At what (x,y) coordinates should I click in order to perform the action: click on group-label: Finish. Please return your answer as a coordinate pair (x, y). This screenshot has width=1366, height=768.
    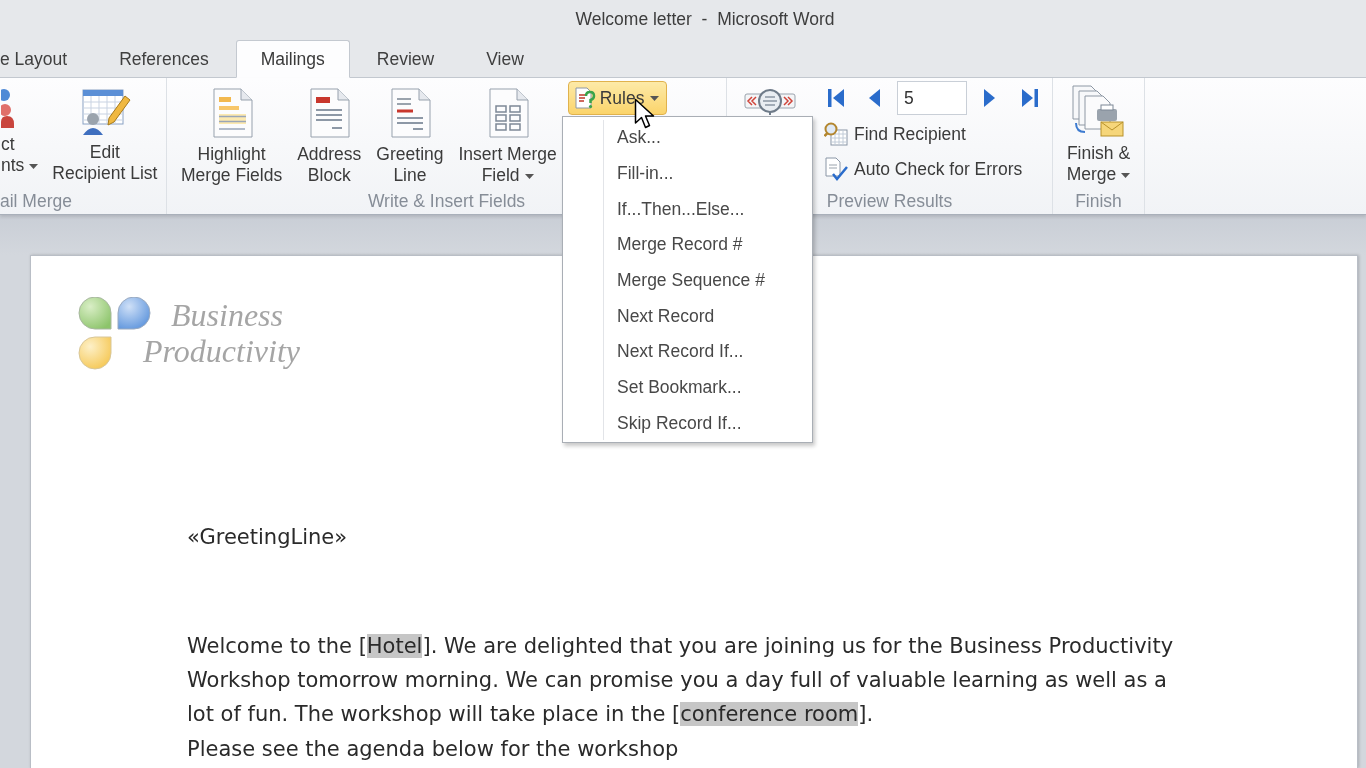
    Looking at the image, I should click on (1098, 200).